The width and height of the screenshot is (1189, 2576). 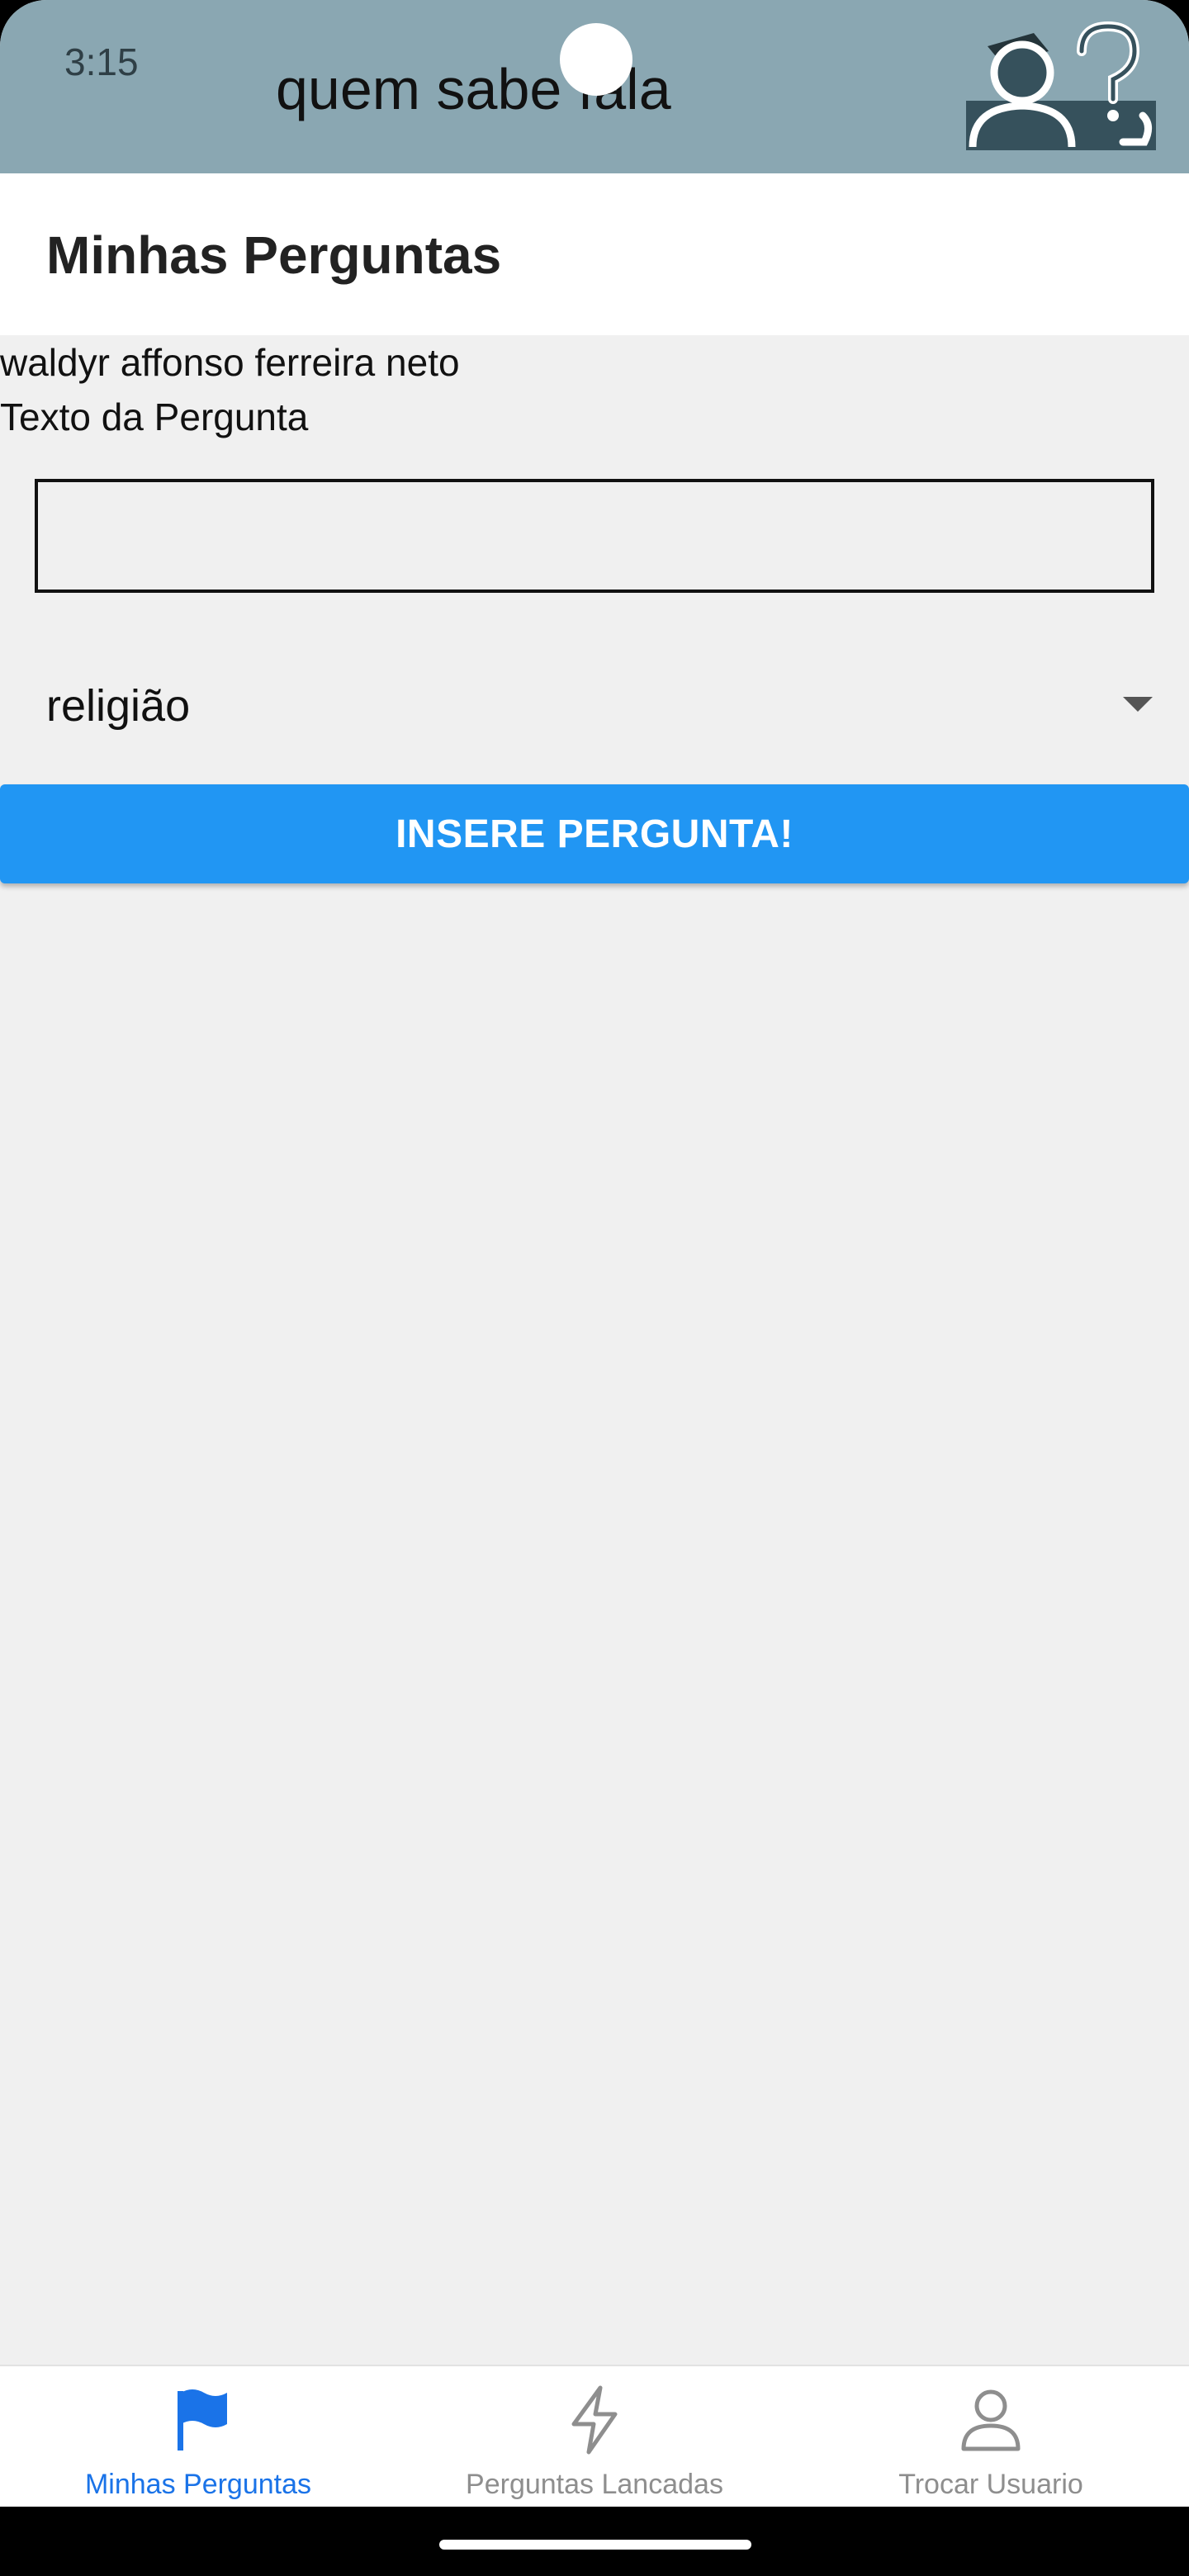 I want to click on tab-perguntas-lancadas: Perguntas Lancadas, so click(x=594, y=2436).